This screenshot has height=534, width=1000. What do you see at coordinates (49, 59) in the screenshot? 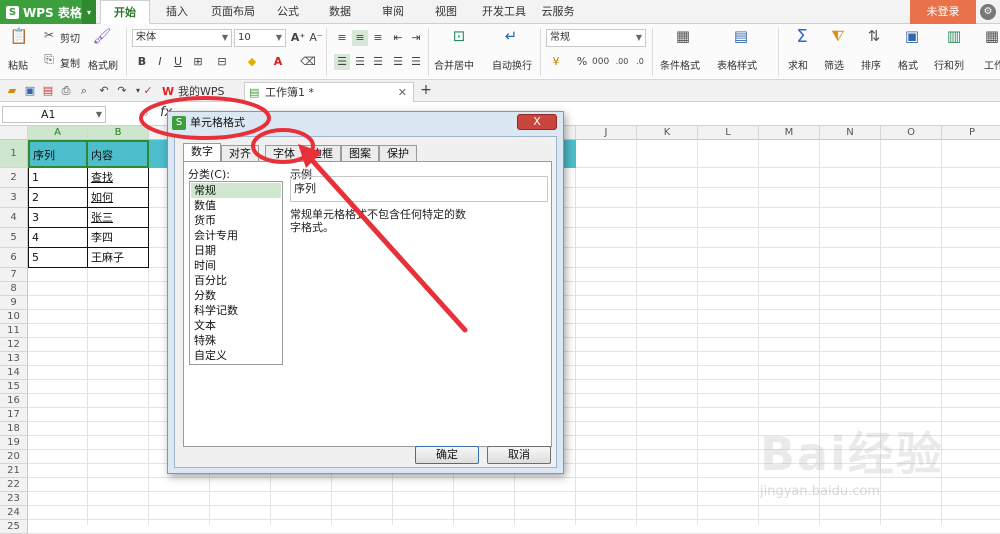
I see `copy-icon: ⎘` at bounding box center [49, 59].